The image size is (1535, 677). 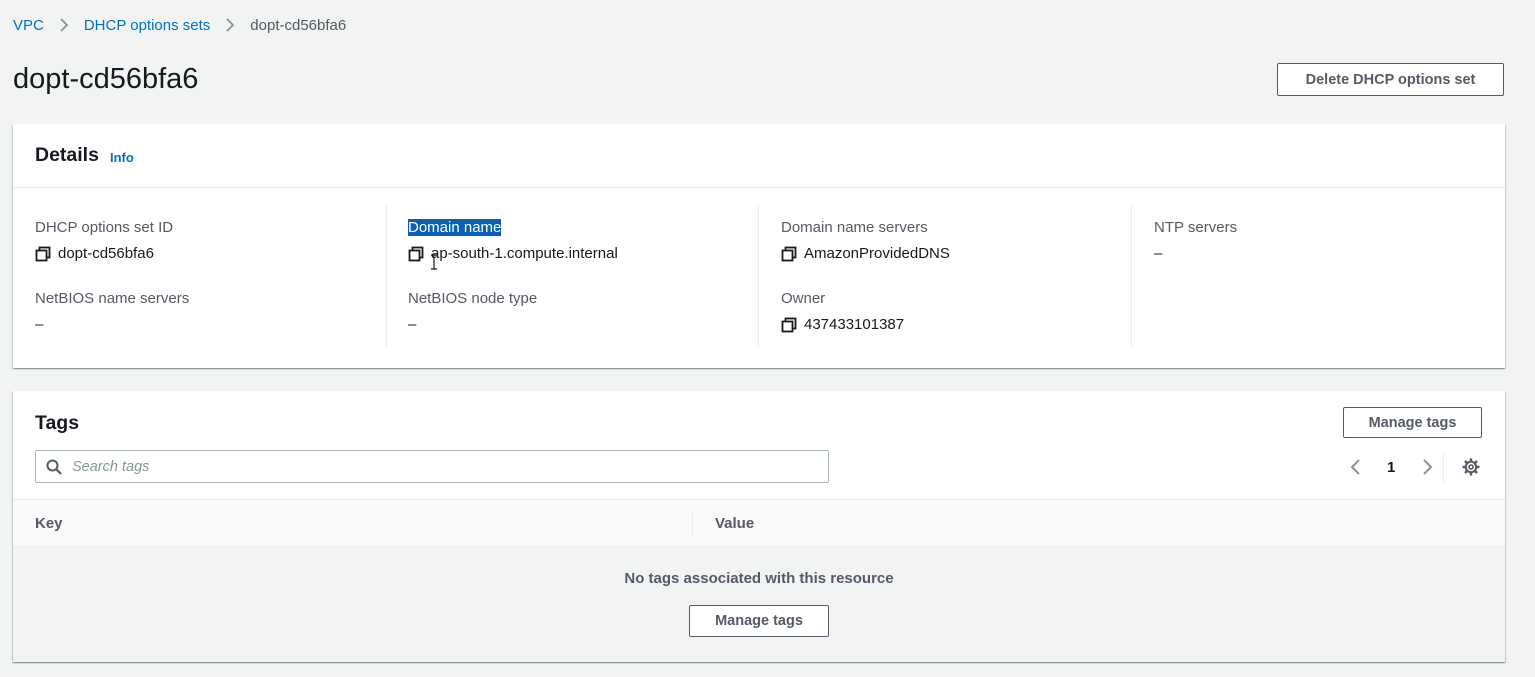 I want to click on netbios-servers-value: –, so click(x=39, y=324).